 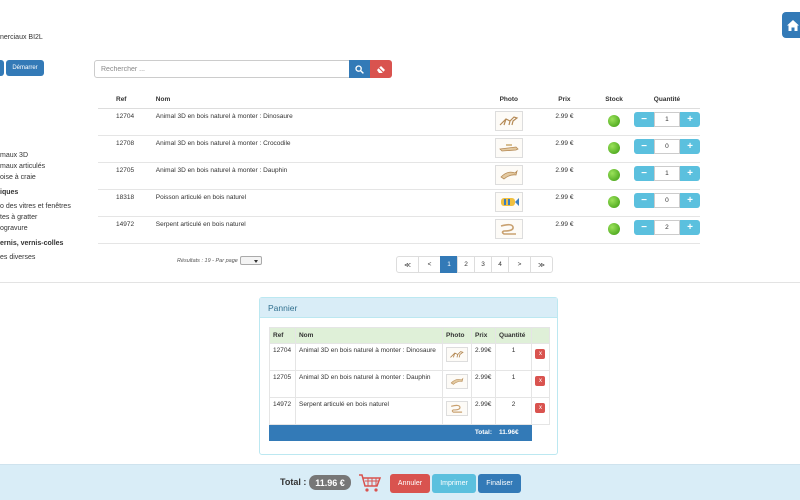 What do you see at coordinates (410, 483) in the screenshot?
I see `cancel-button: Annuler` at bounding box center [410, 483].